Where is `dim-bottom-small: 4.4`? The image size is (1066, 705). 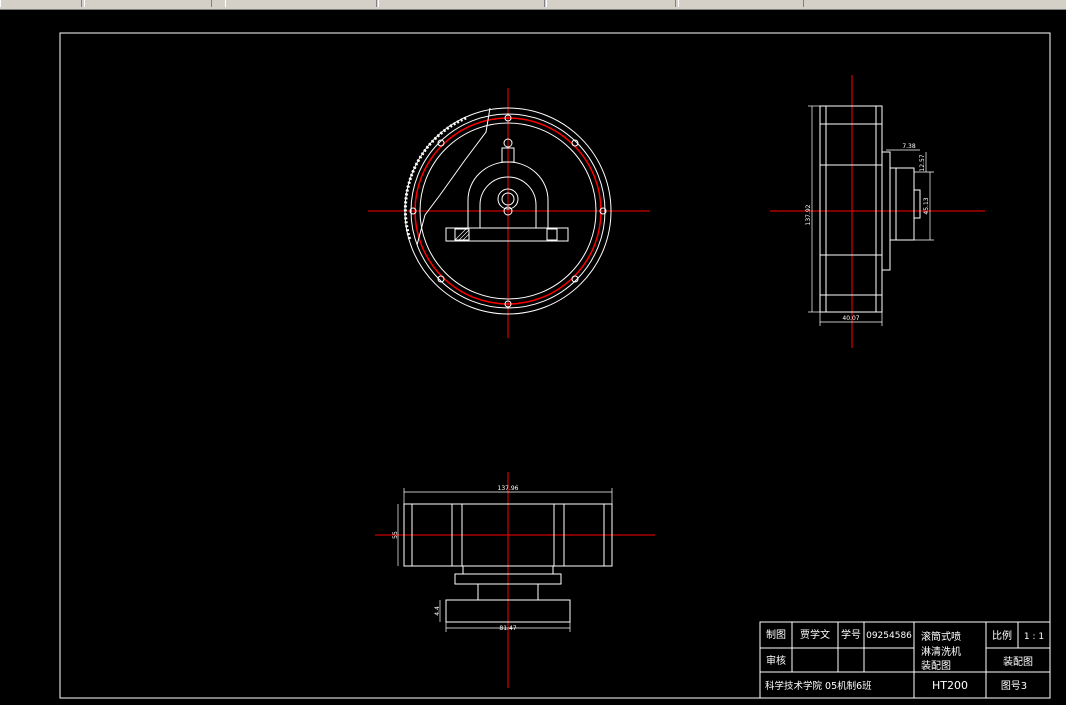 dim-bottom-small: 4.4 is located at coordinates (437, 611).